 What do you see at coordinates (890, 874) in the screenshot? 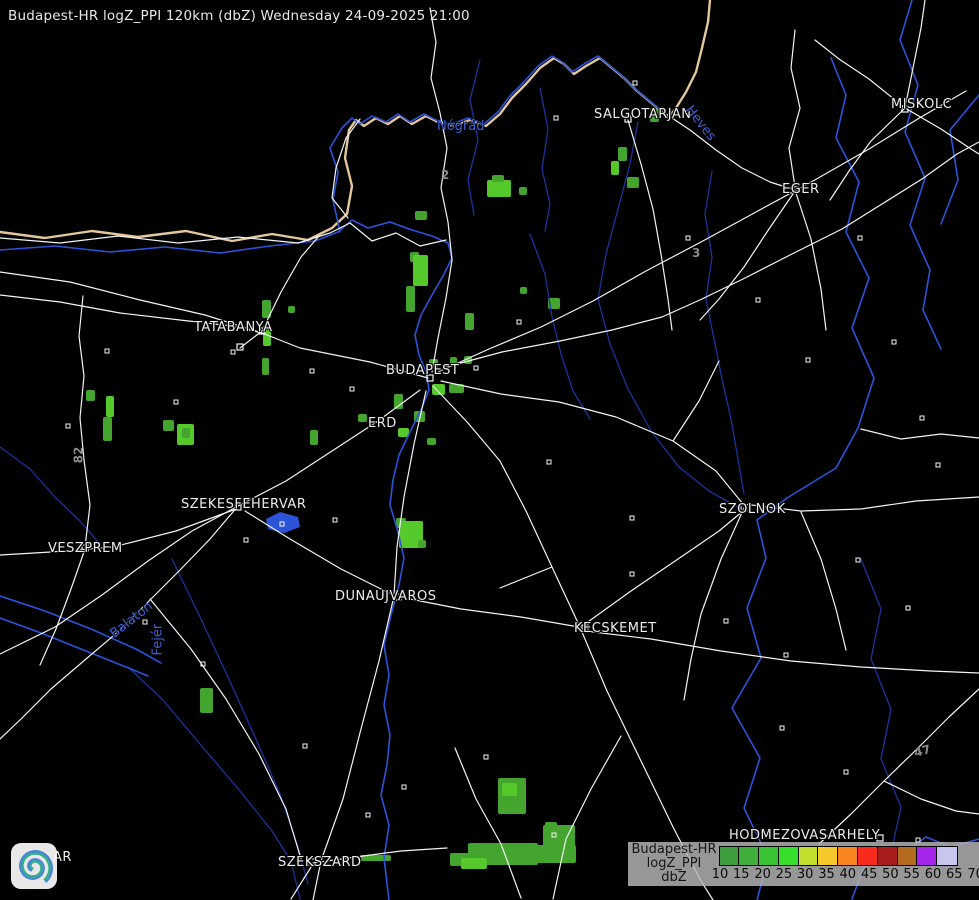
I see `legend-tick: 50` at bounding box center [890, 874].